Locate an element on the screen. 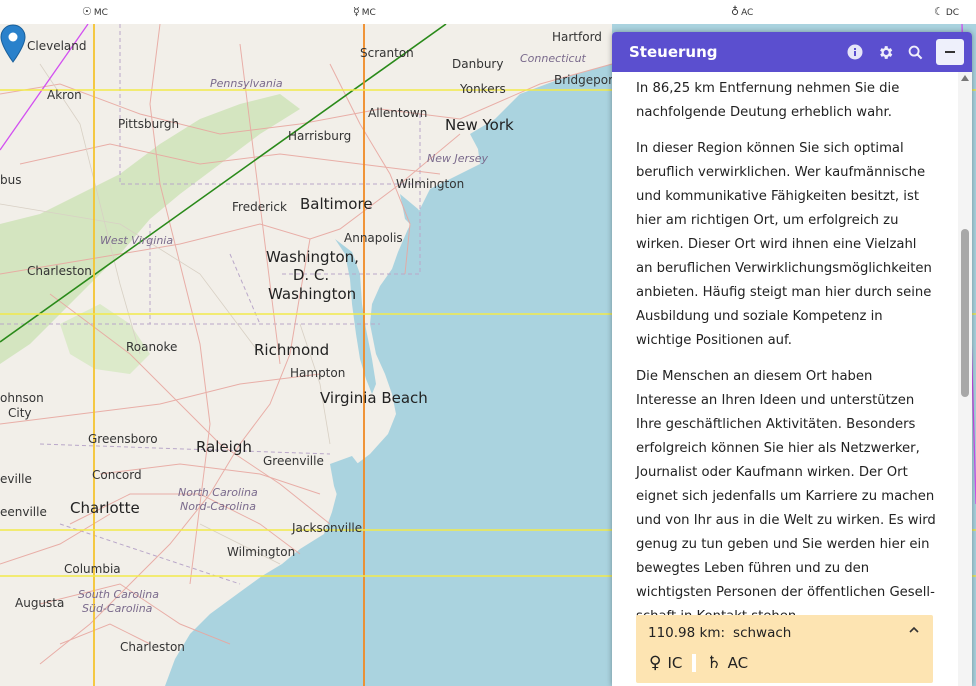 This screenshot has width=976, height=686. place-label: Greenville is located at coordinates (293, 461).